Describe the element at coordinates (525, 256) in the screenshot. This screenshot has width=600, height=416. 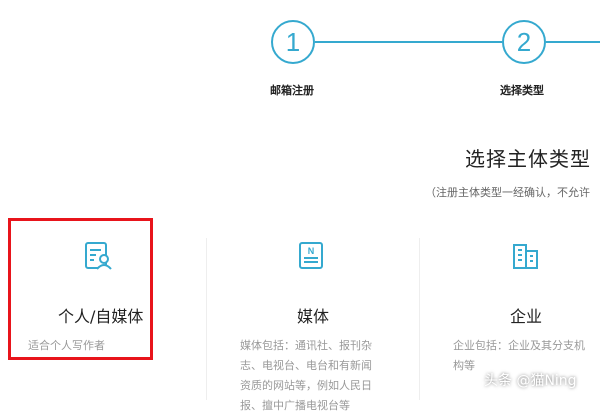
I see `building-icon` at that location.